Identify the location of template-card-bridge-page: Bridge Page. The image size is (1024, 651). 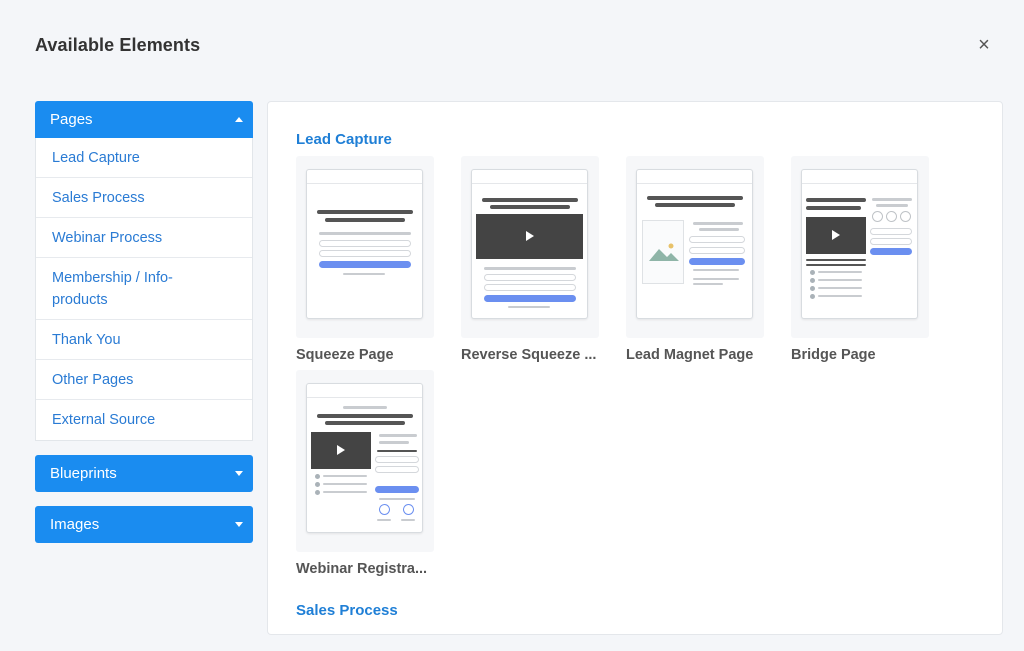
(860, 259).